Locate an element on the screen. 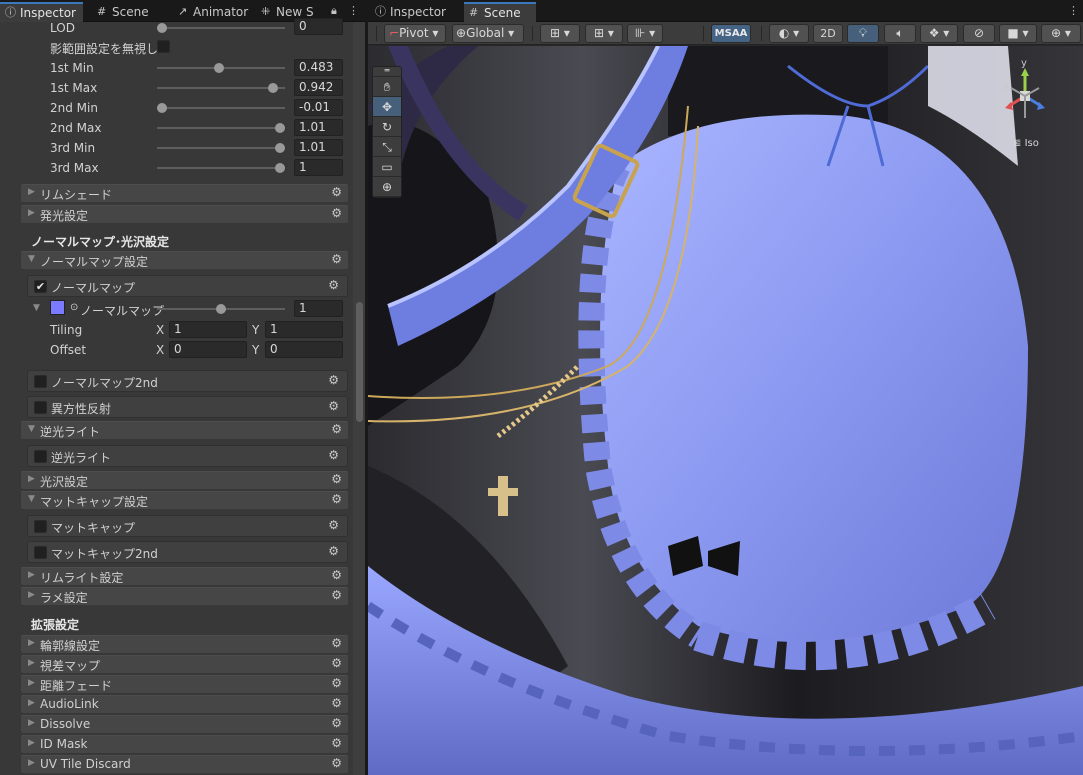 The image size is (1083, 775). lod-value-field: 0 is located at coordinates (318, 26).